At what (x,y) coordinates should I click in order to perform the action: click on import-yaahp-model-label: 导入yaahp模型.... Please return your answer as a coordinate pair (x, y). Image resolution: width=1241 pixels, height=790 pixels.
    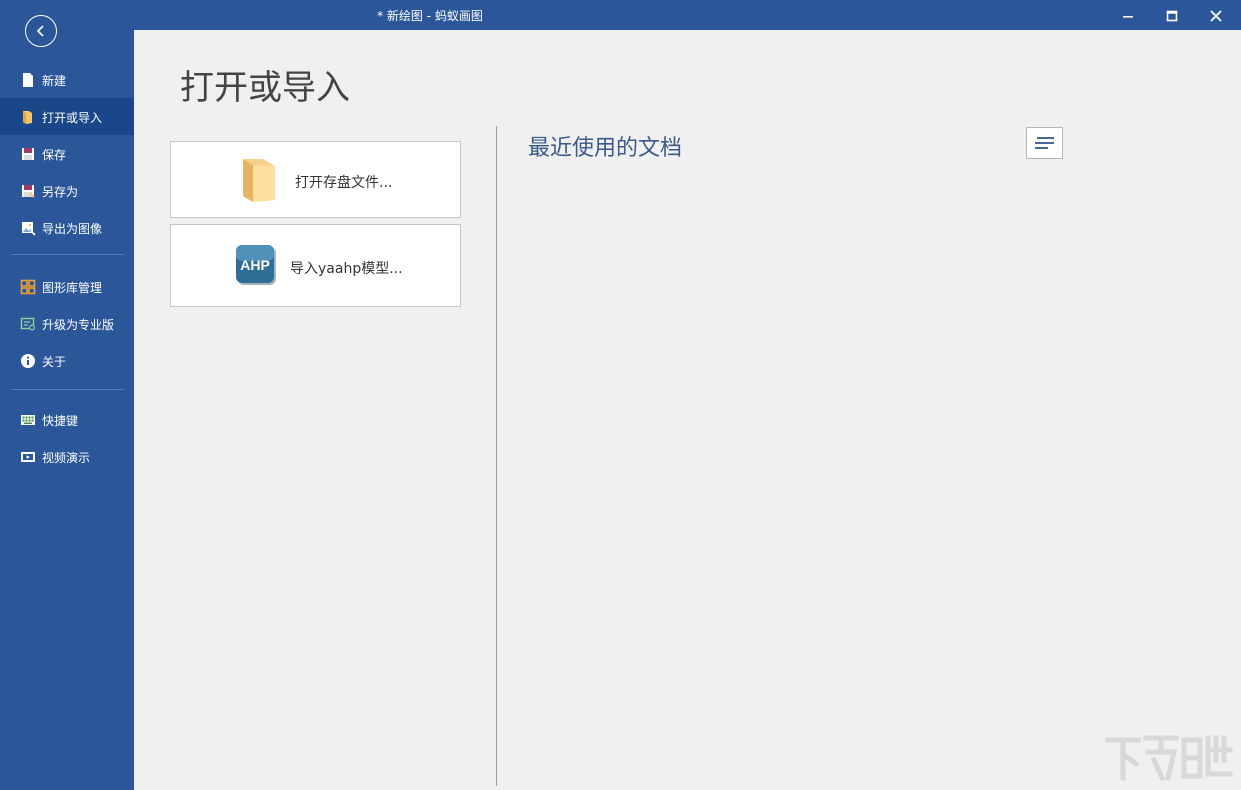
    Looking at the image, I should click on (346, 269).